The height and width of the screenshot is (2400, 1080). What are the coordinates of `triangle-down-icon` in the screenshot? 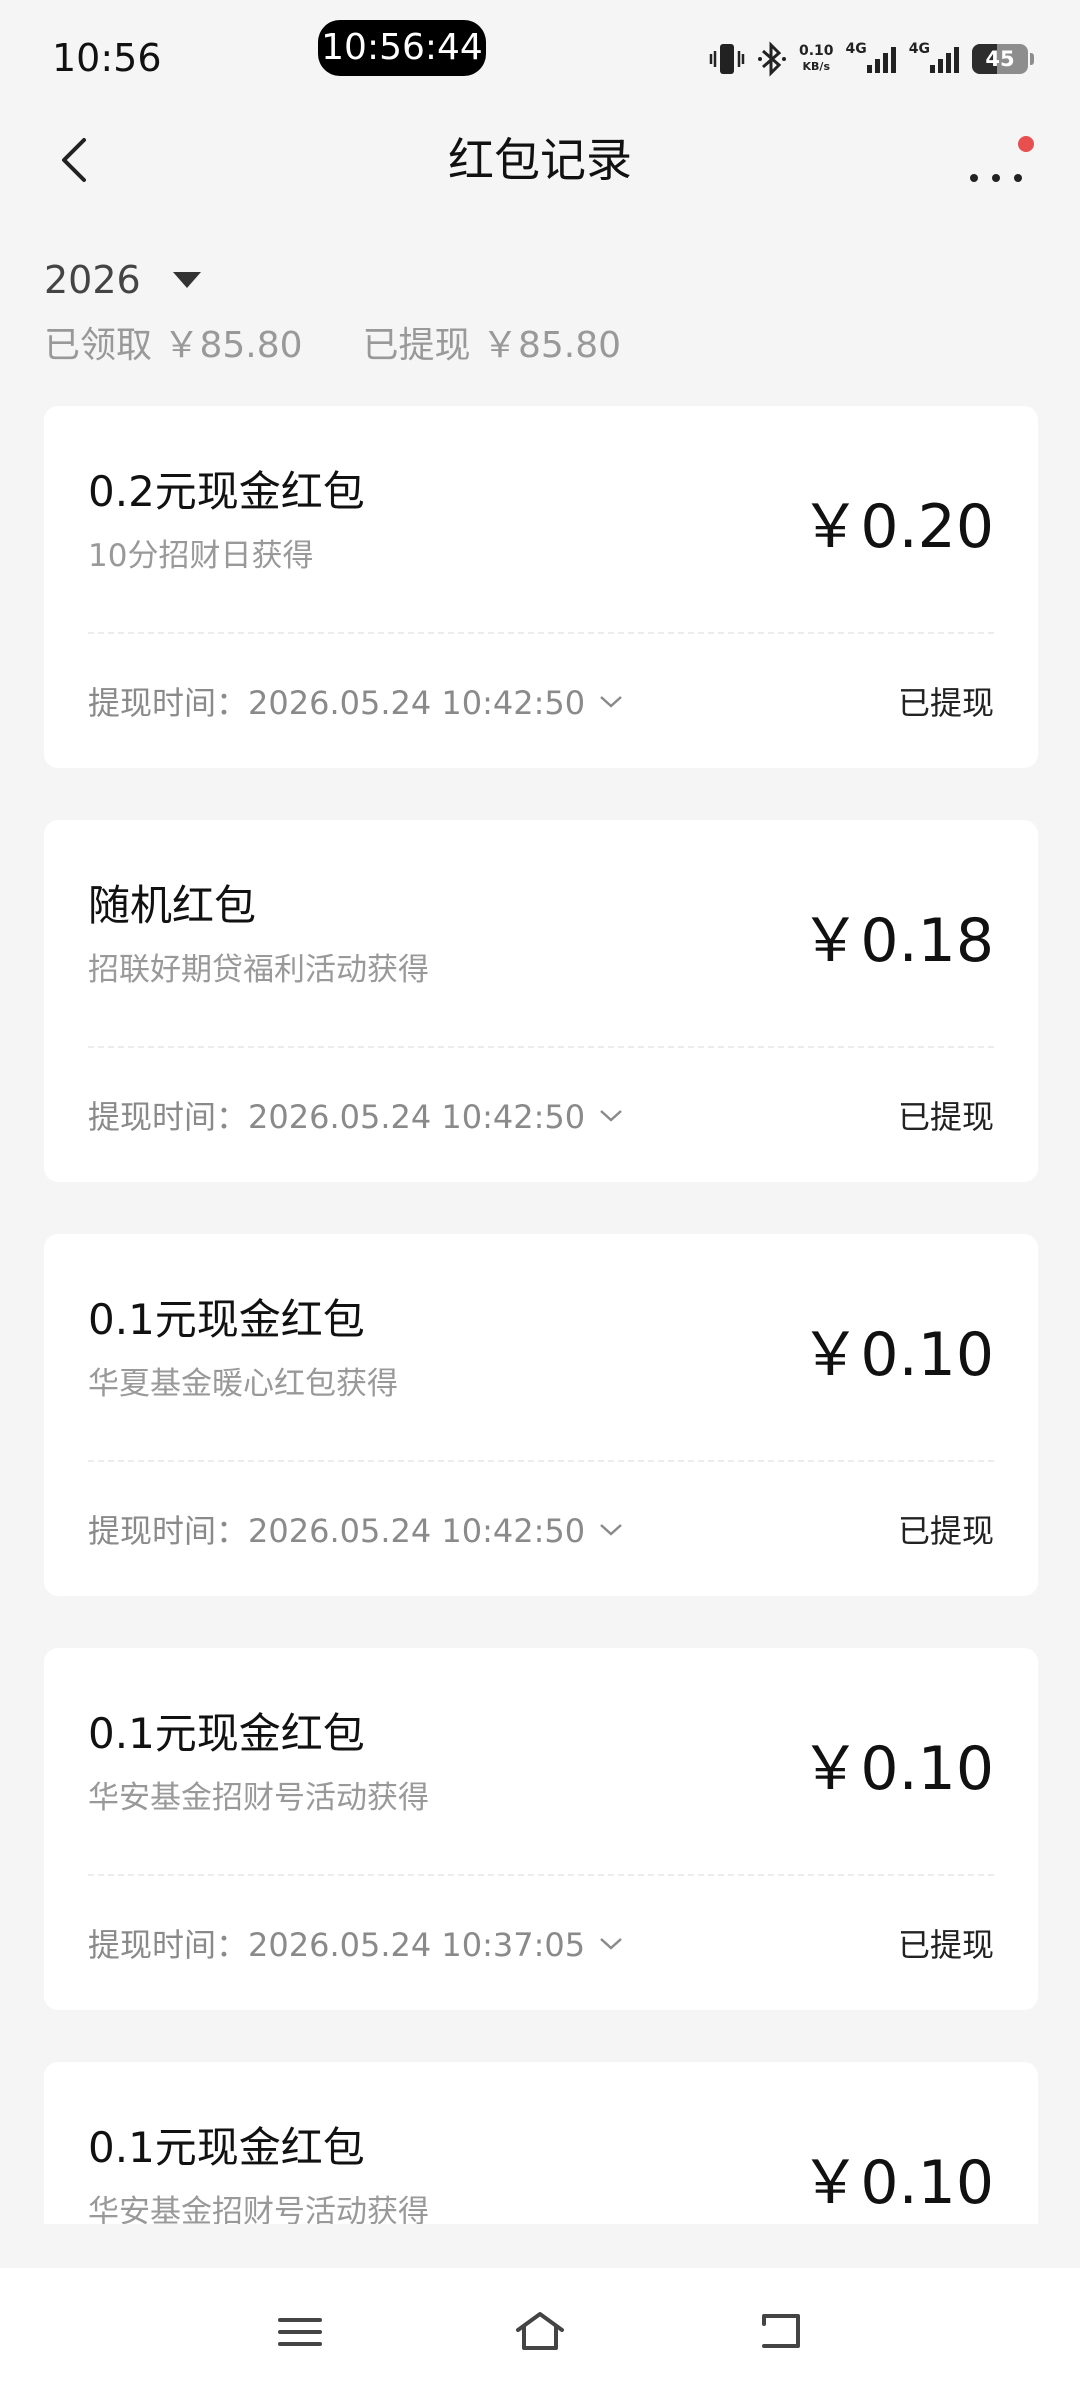 It's located at (186, 280).